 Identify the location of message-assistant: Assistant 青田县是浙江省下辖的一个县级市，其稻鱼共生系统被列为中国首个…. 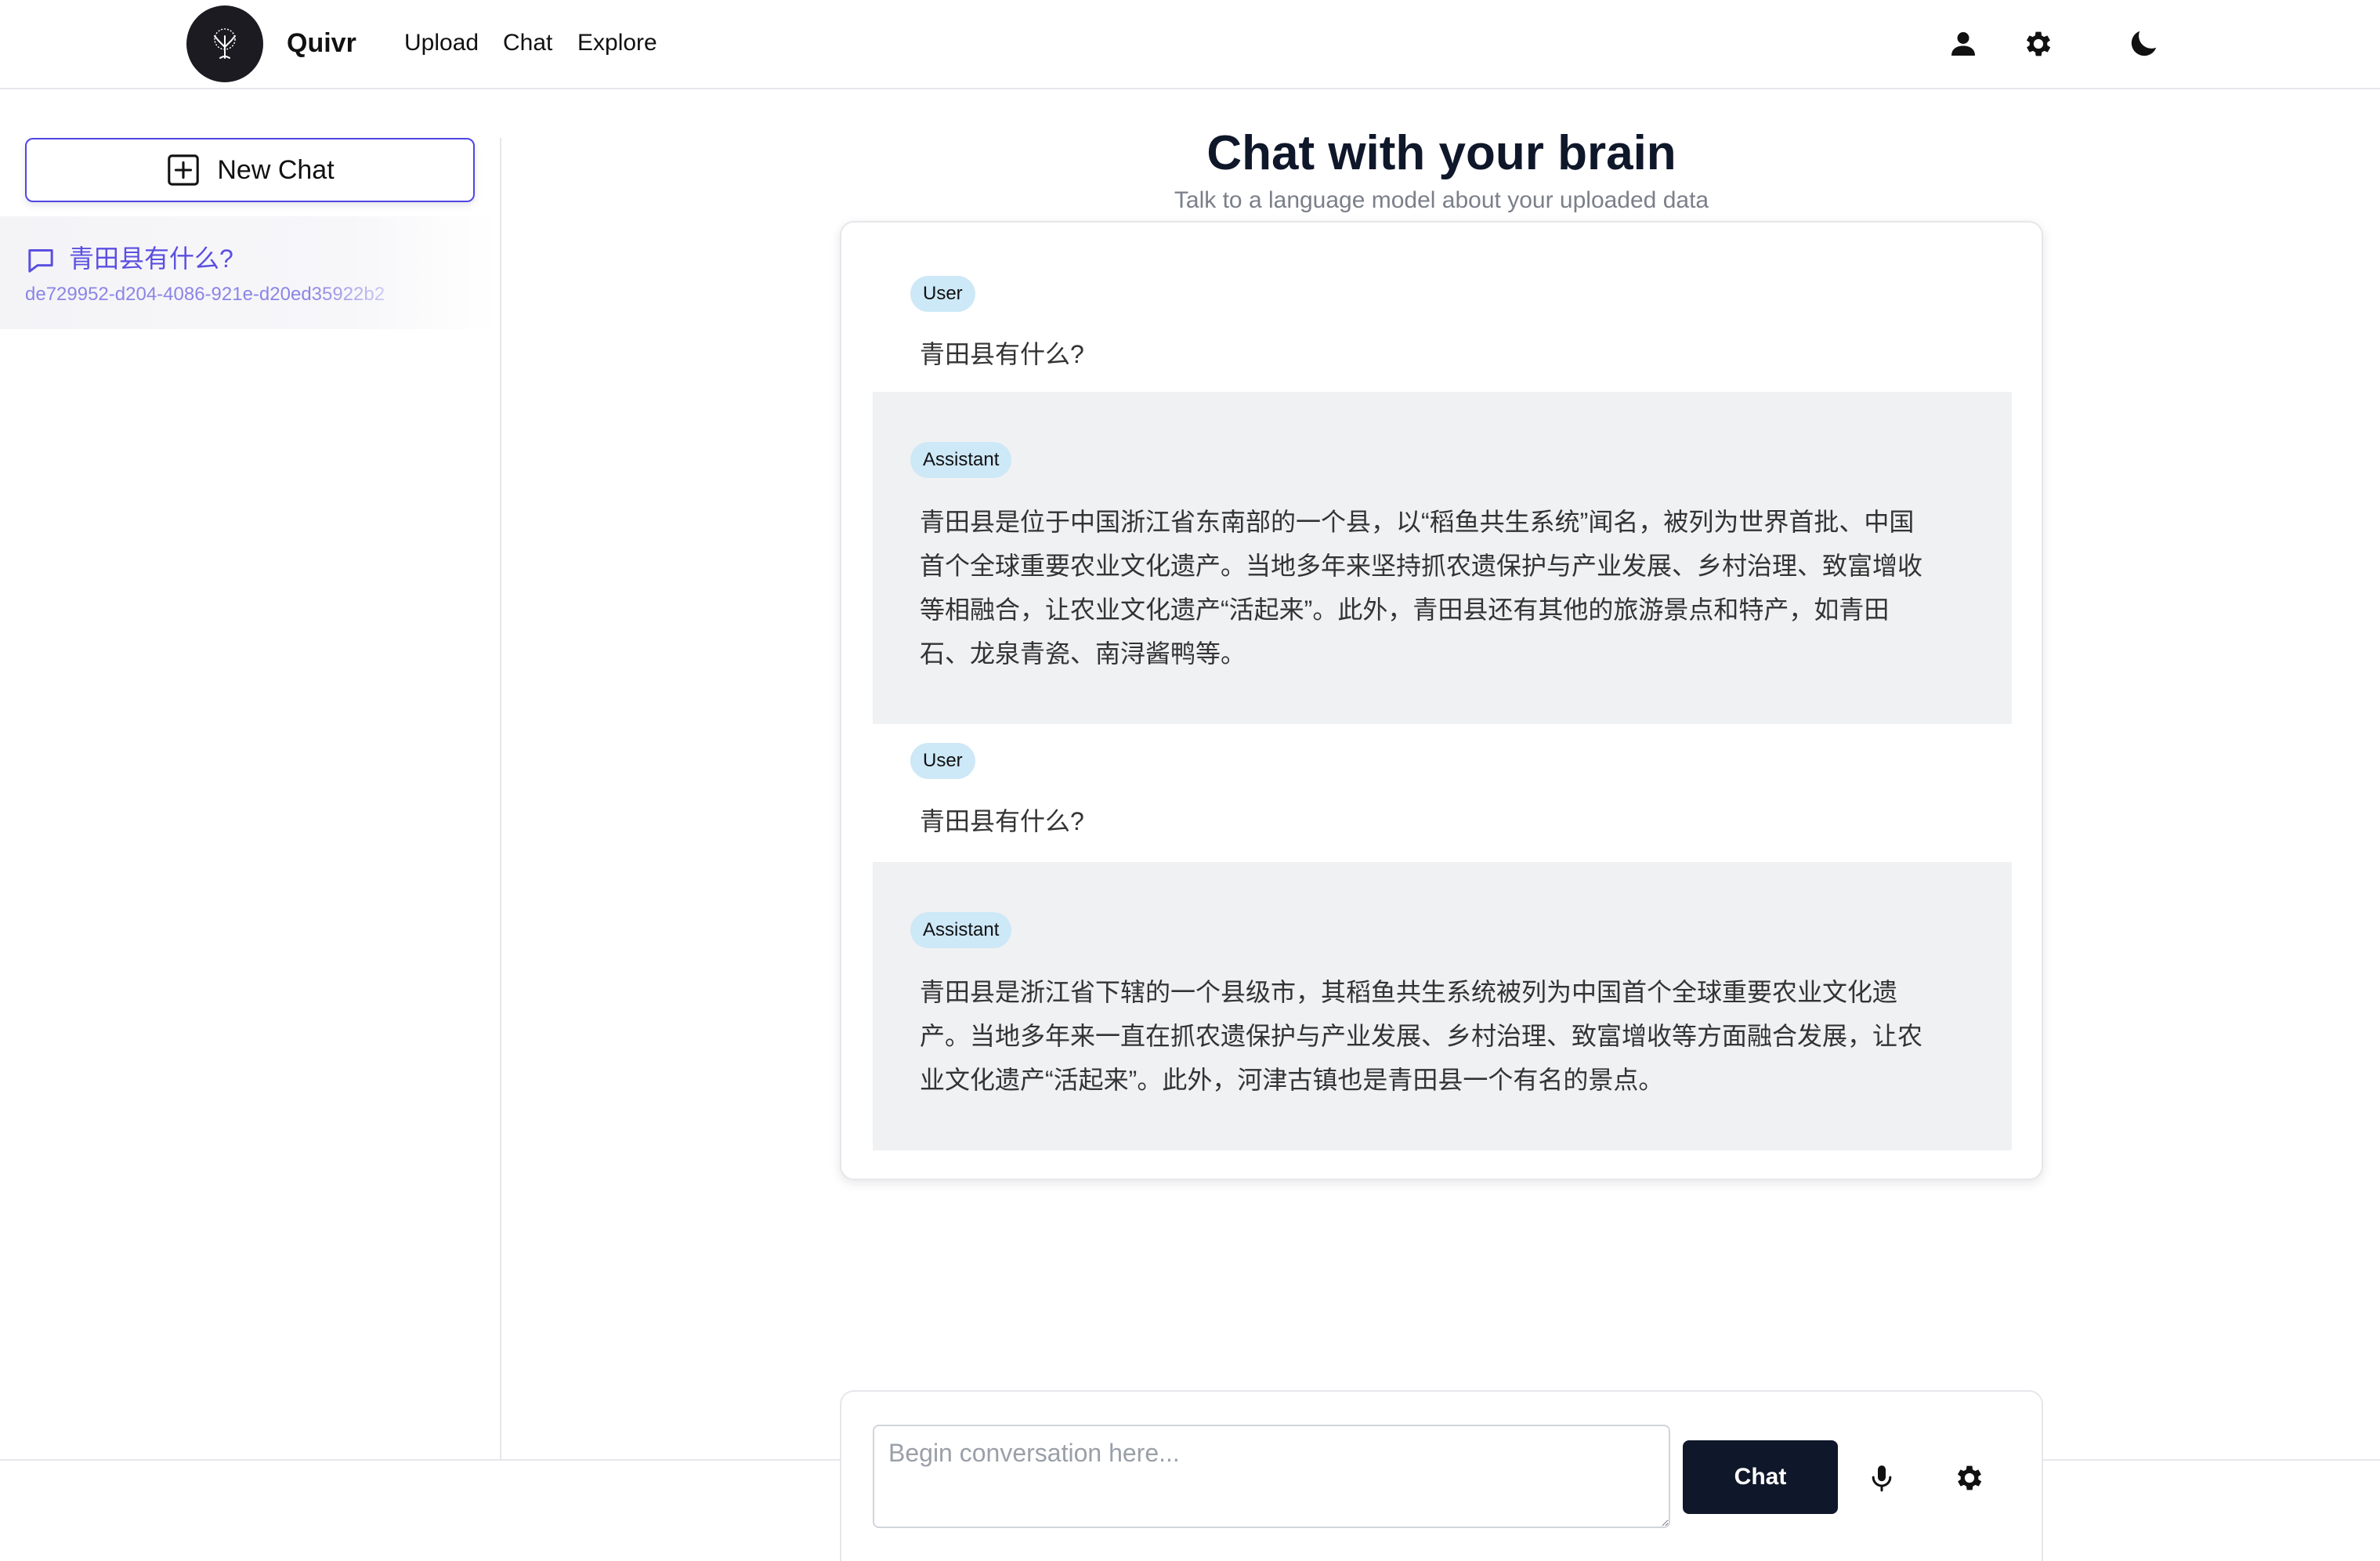
(1442, 1006).